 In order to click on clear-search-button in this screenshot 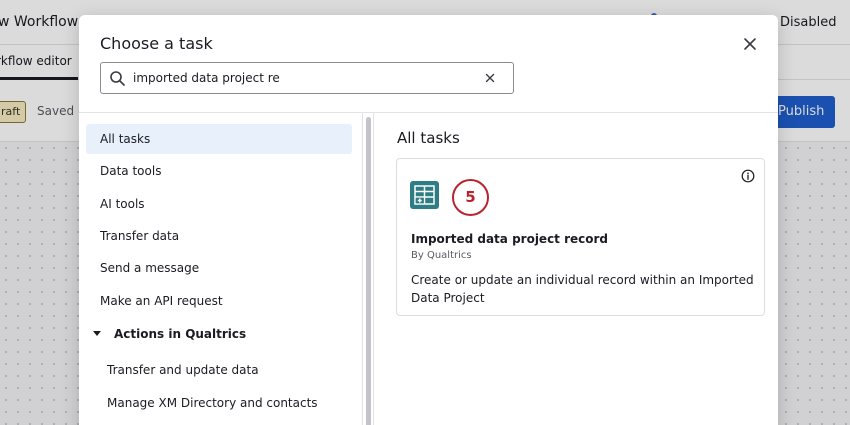, I will do `click(490, 78)`.